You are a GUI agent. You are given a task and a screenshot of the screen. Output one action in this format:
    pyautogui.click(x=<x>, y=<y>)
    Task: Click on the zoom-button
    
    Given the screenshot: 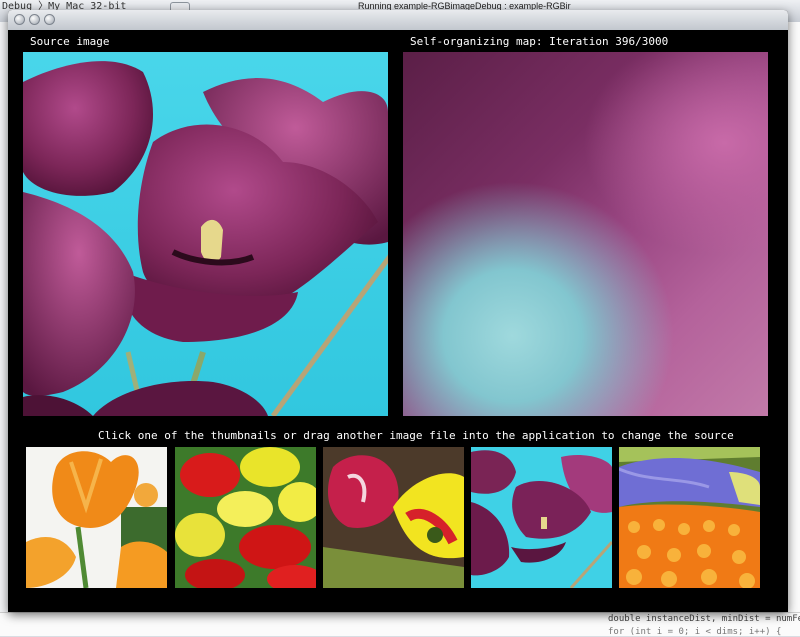 What is the action you would take?
    pyautogui.click(x=49, y=19)
    